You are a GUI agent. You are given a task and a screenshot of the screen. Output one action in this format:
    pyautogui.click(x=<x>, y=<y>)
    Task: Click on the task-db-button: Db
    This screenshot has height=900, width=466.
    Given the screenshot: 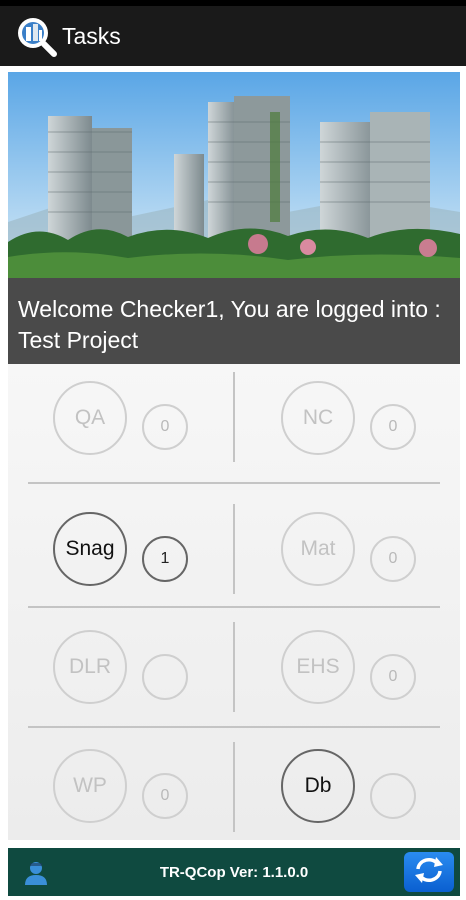 What is the action you would take?
    pyautogui.click(x=318, y=786)
    